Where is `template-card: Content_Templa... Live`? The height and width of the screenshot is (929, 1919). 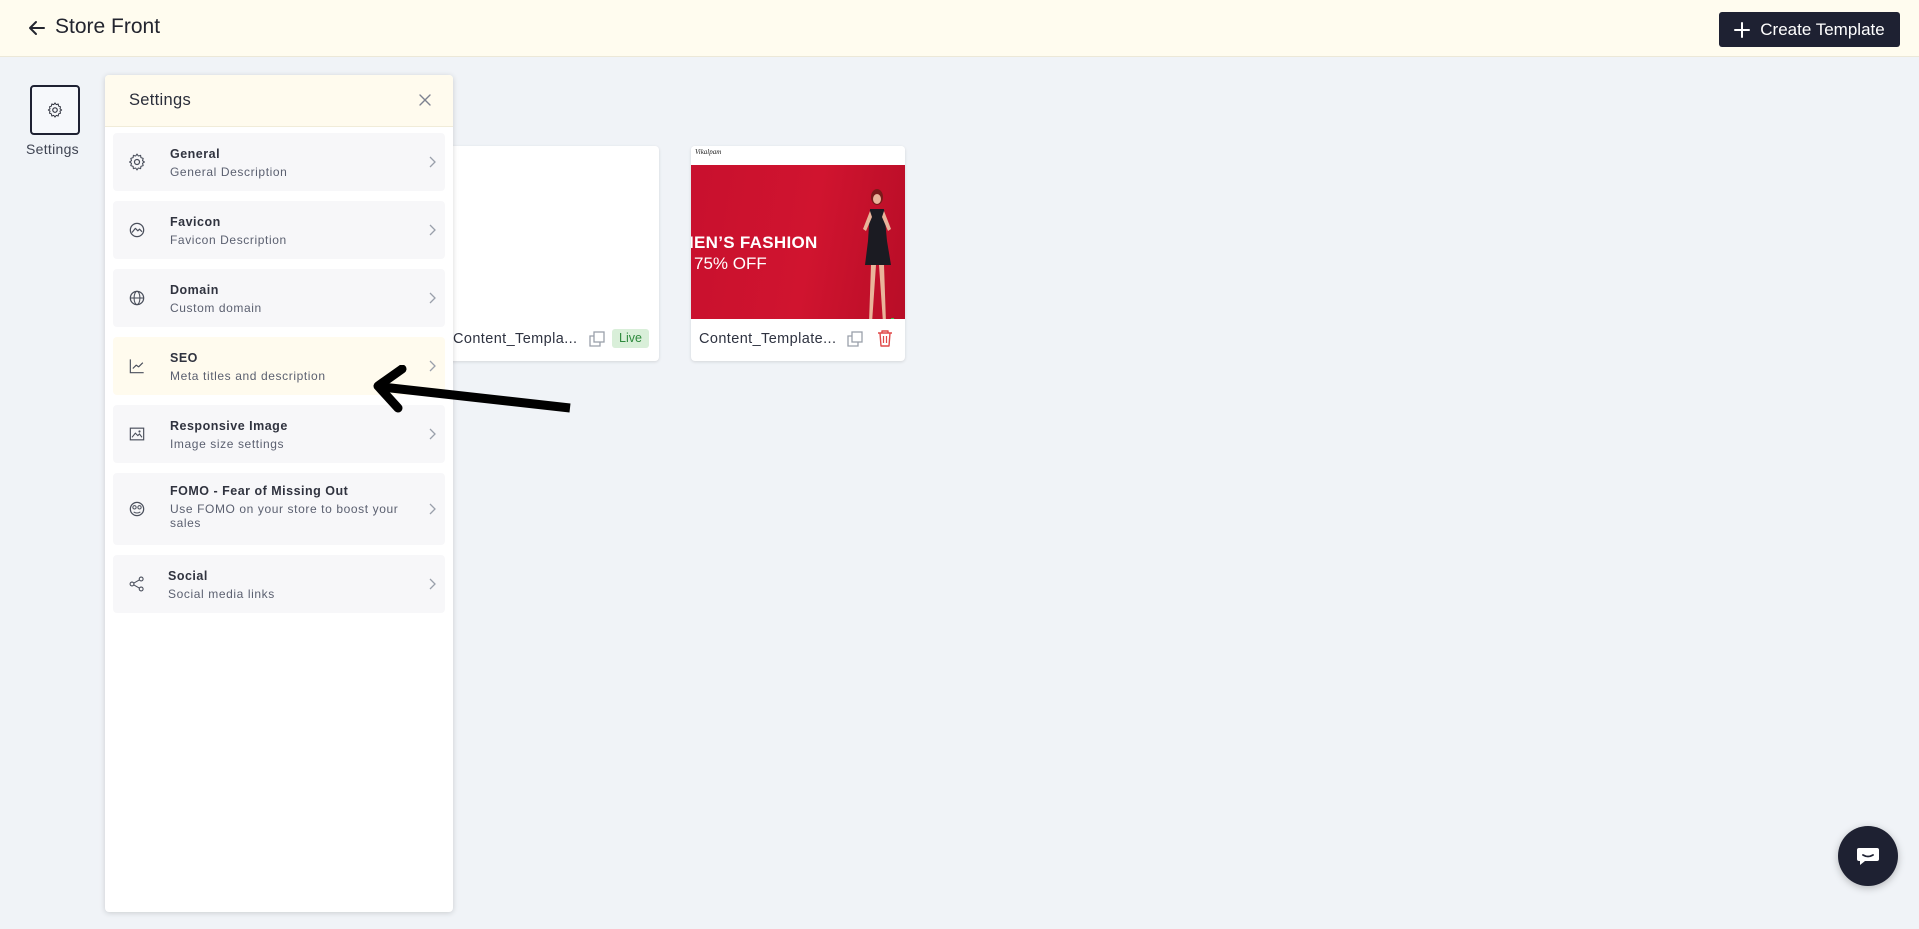
template-card: Content_Templa... Live is located at coordinates (553, 253).